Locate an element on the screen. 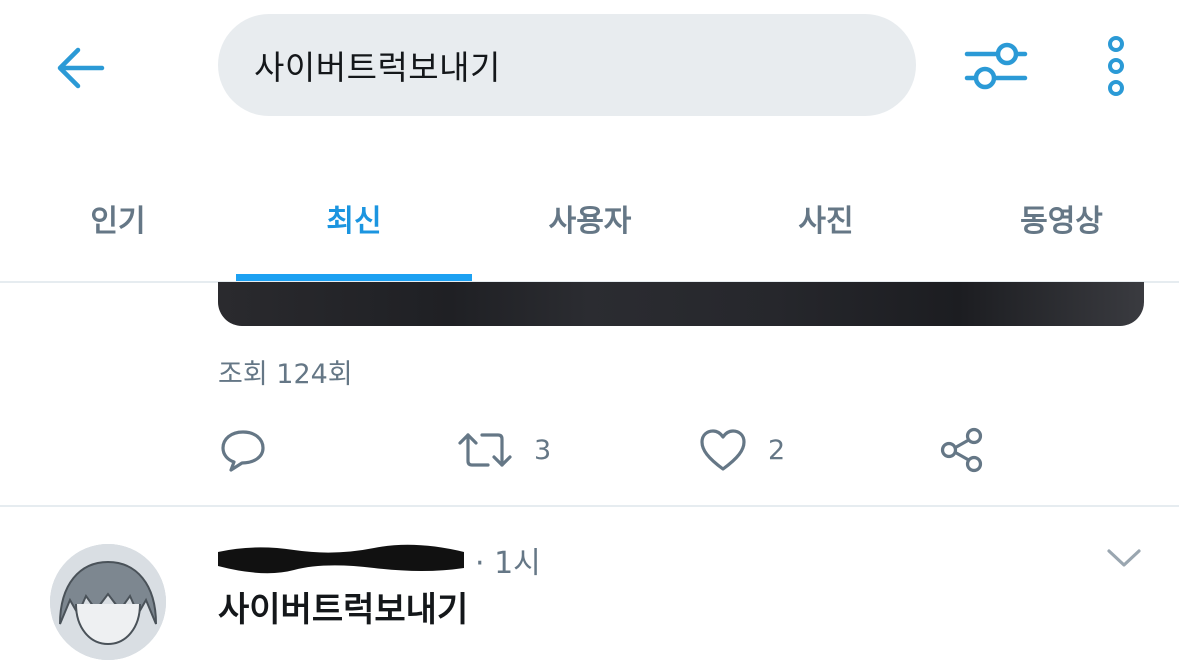 The image size is (1179, 660). tab-label: 인기 is located at coordinates (118, 221).